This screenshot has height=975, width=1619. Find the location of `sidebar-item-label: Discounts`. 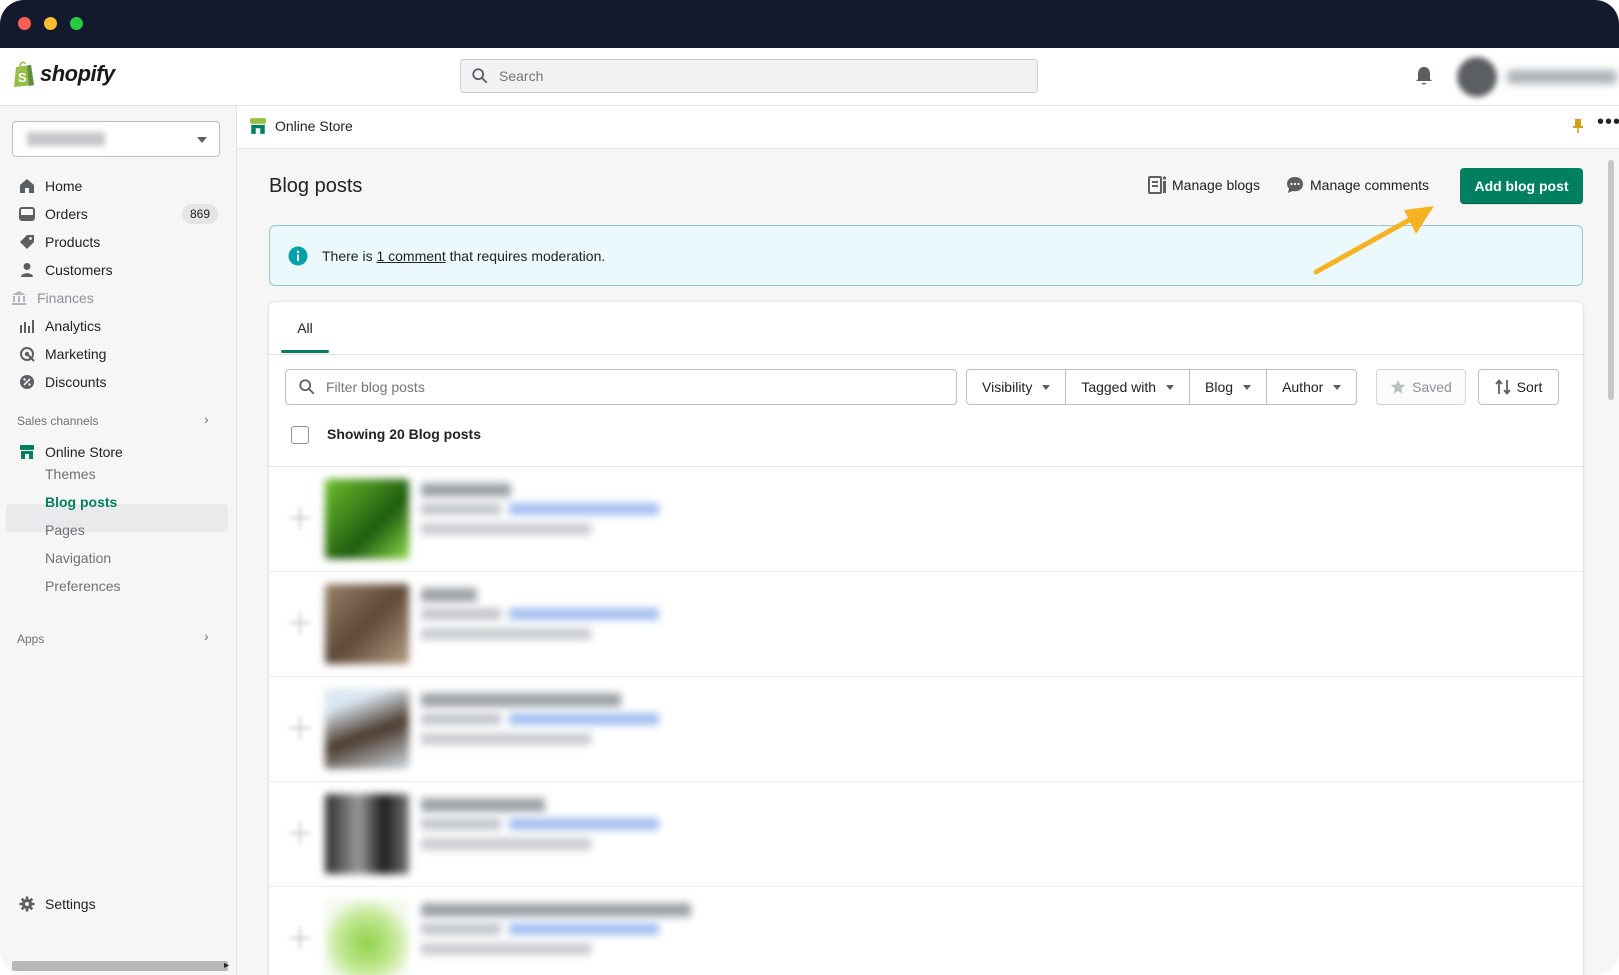

sidebar-item-label: Discounts is located at coordinates (76, 382).